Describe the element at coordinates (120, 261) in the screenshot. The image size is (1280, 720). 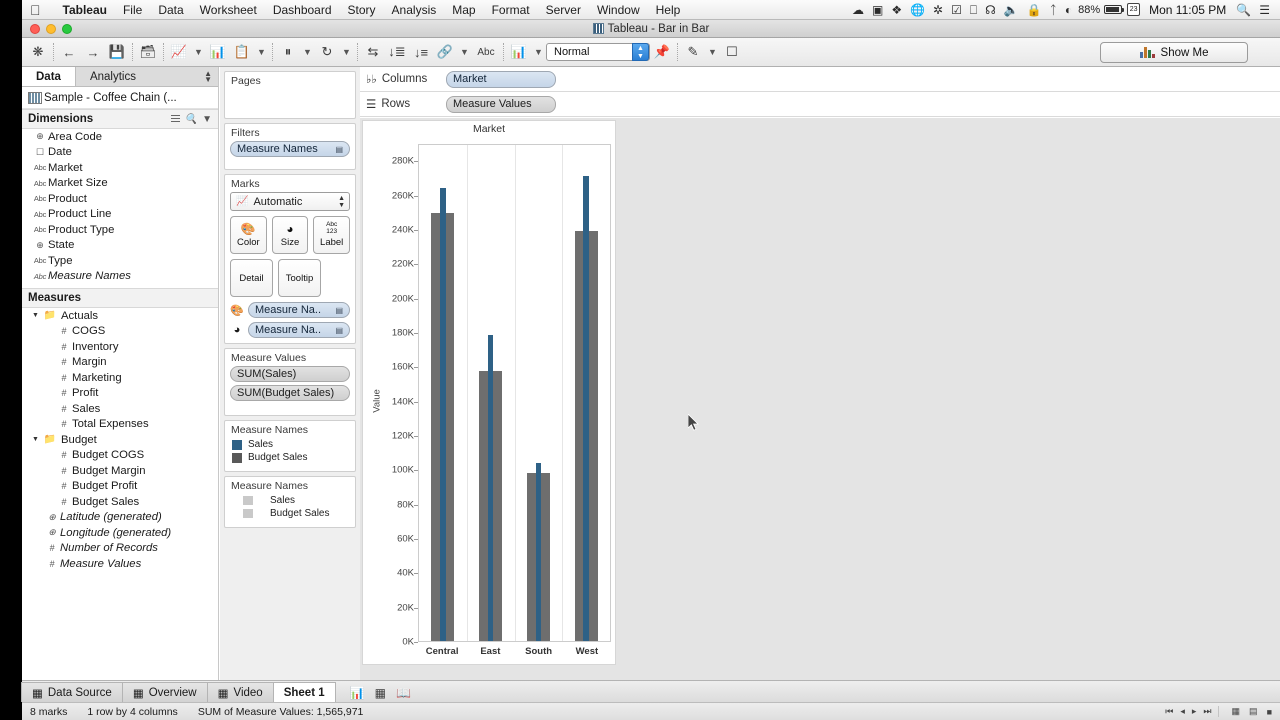
I see `dimension-field-type: Abc Type` at that location.